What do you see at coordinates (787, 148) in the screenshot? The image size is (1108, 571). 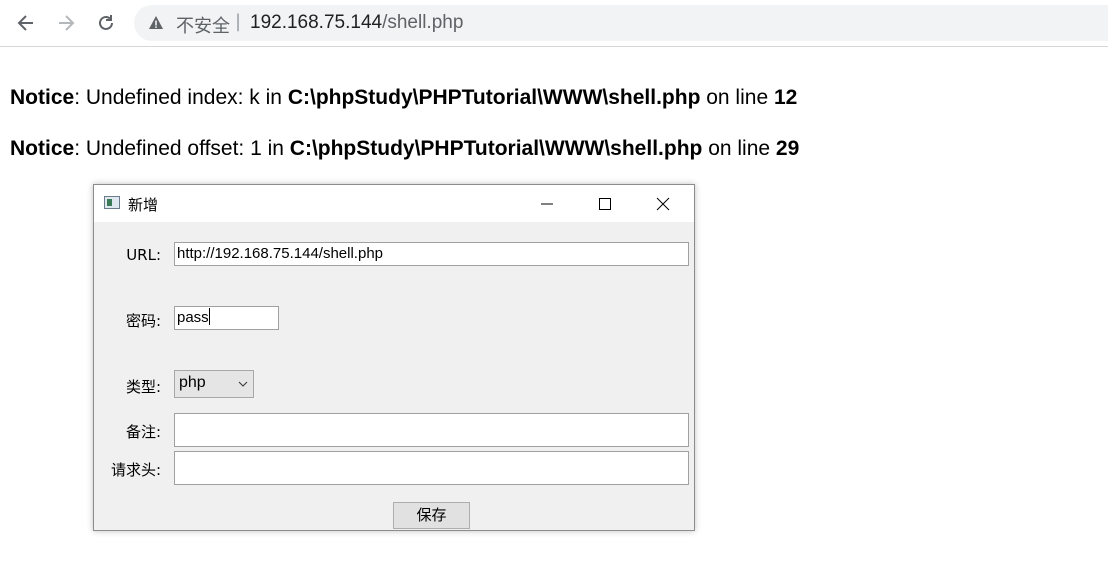 I see `notice-line: 29` at bounding box center [787, 148].